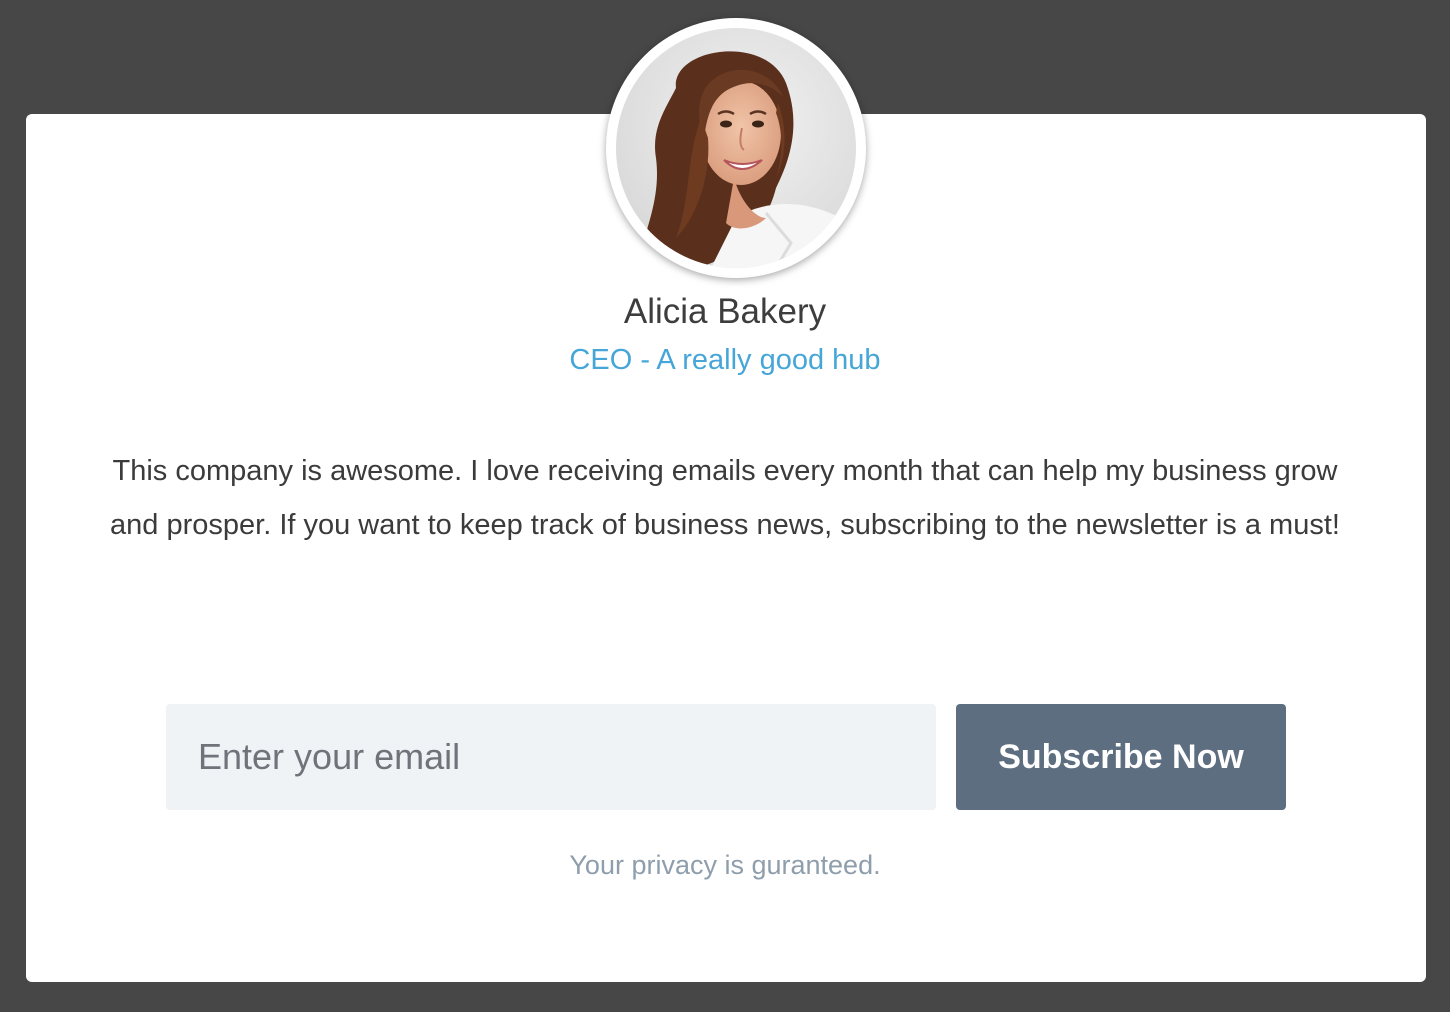 Image resolution: width=1450 pixels, height=1012 pixels. I want to click on privacy-note: Your privacy is guranteed., so click(725, 865).